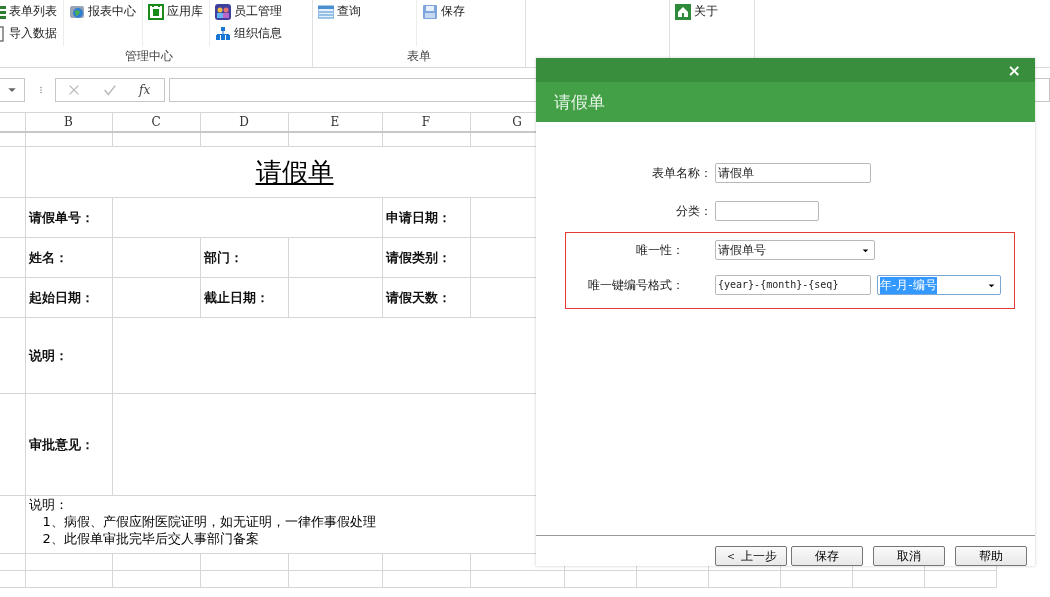  What do you see at coordinates (751, 556) in the screenshot?
I see `dialog-button: ＜ 上一步` at bounding box center [751, 556].